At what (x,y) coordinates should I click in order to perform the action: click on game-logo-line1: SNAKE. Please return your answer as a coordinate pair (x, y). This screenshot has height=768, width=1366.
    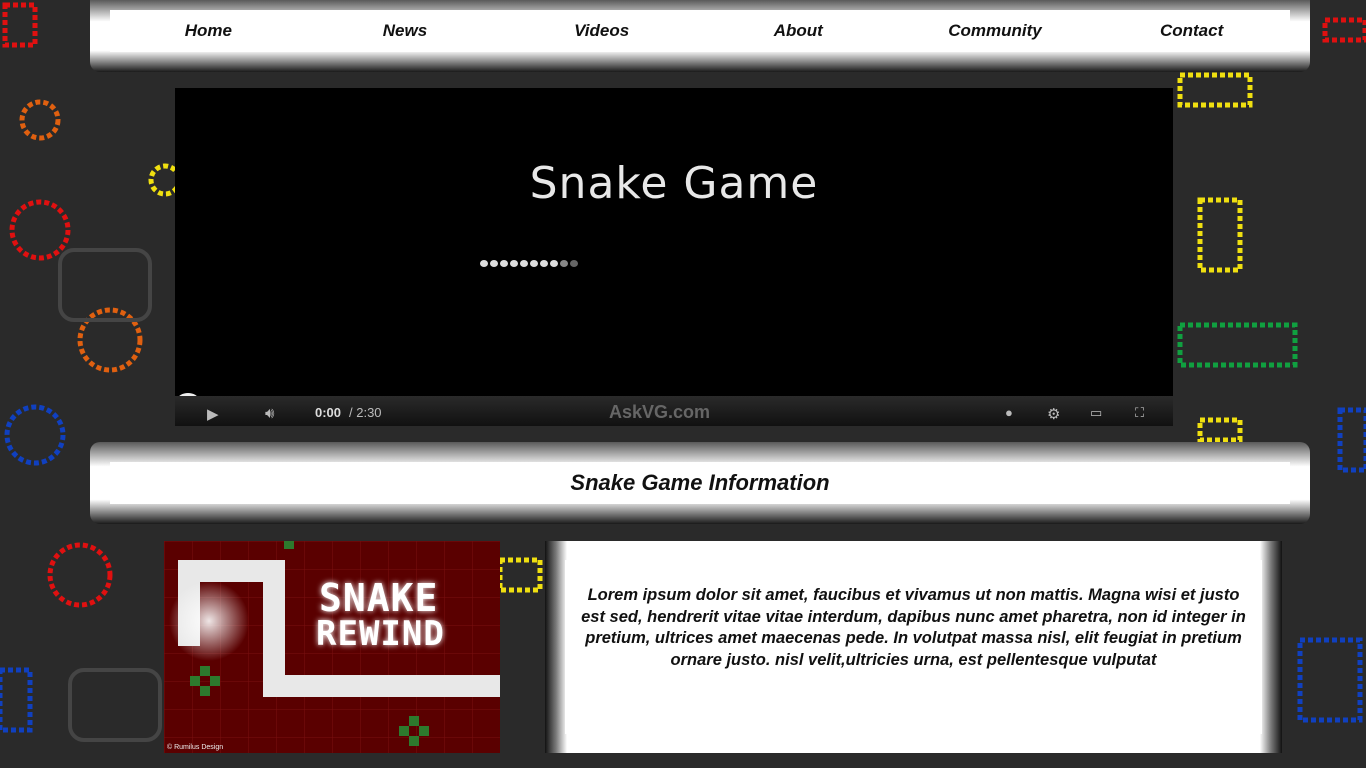
    Looking at the image, I should click on (379, 598).